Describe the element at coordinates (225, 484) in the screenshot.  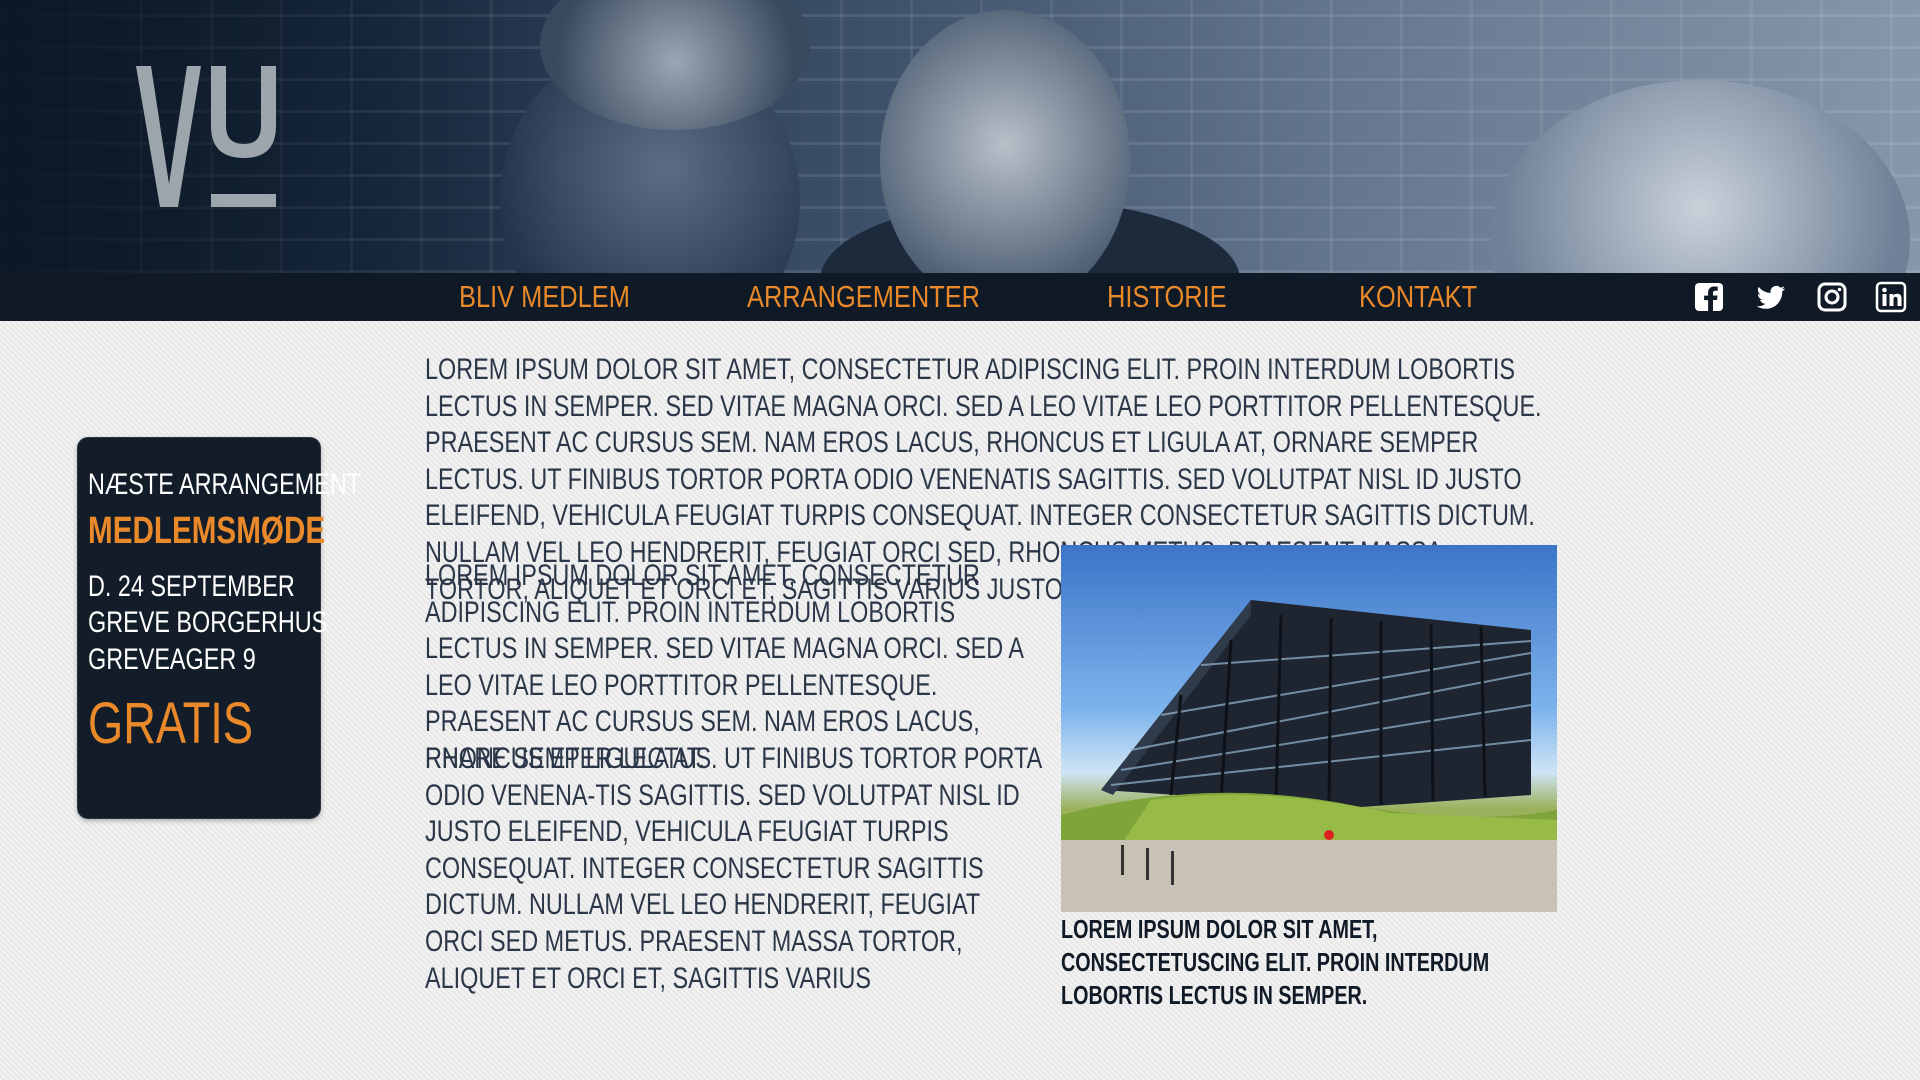
I see `event-heading: NÆSTE ARRANGEMENT` at that location.